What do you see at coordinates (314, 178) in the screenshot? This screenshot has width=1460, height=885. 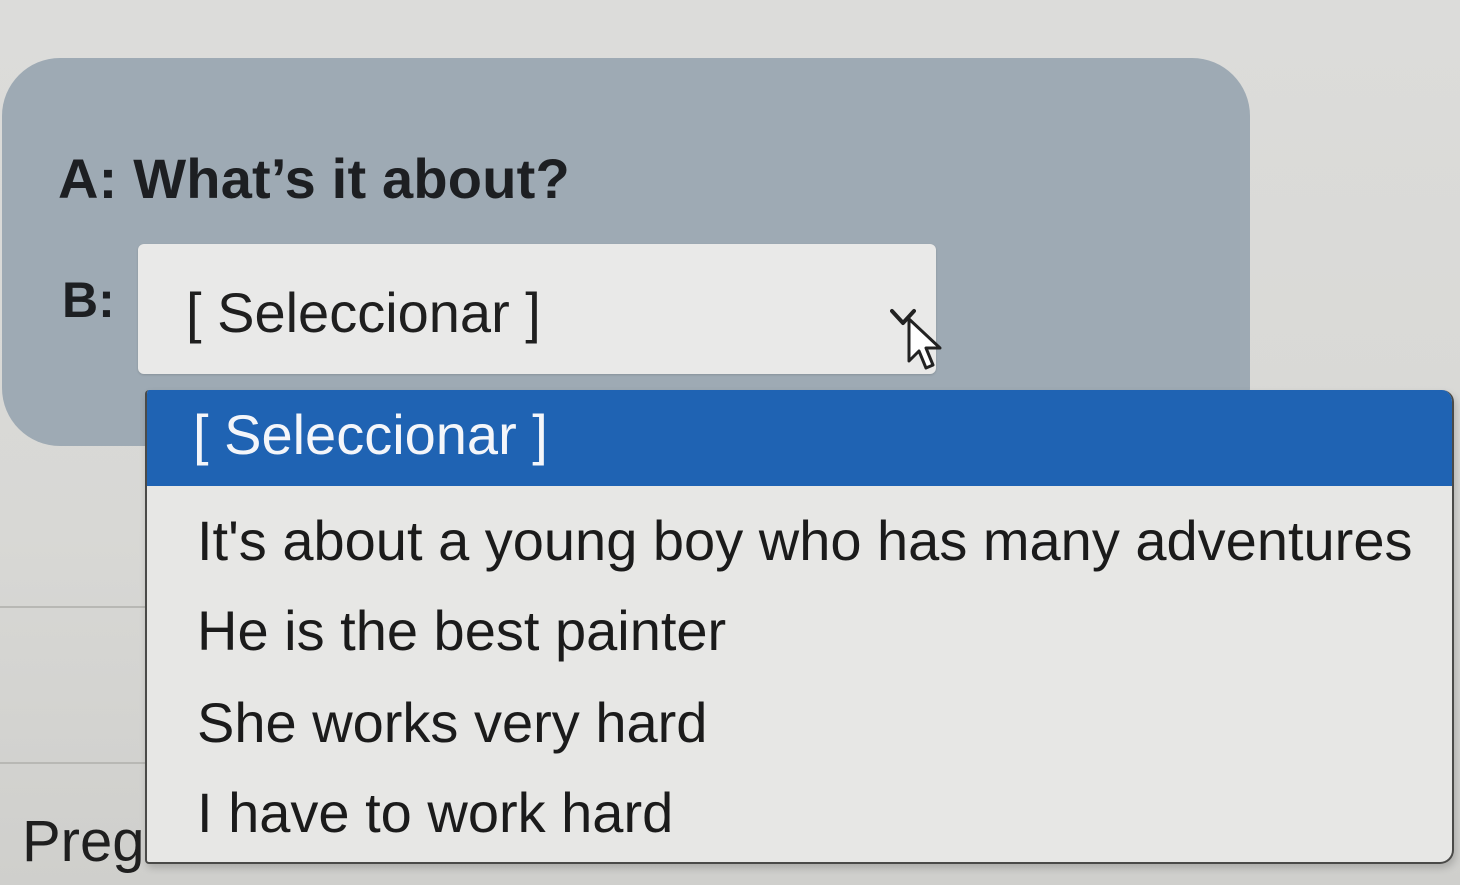 I see `question-prompt: A: What’s it about?` at bounding box center [314, 178].